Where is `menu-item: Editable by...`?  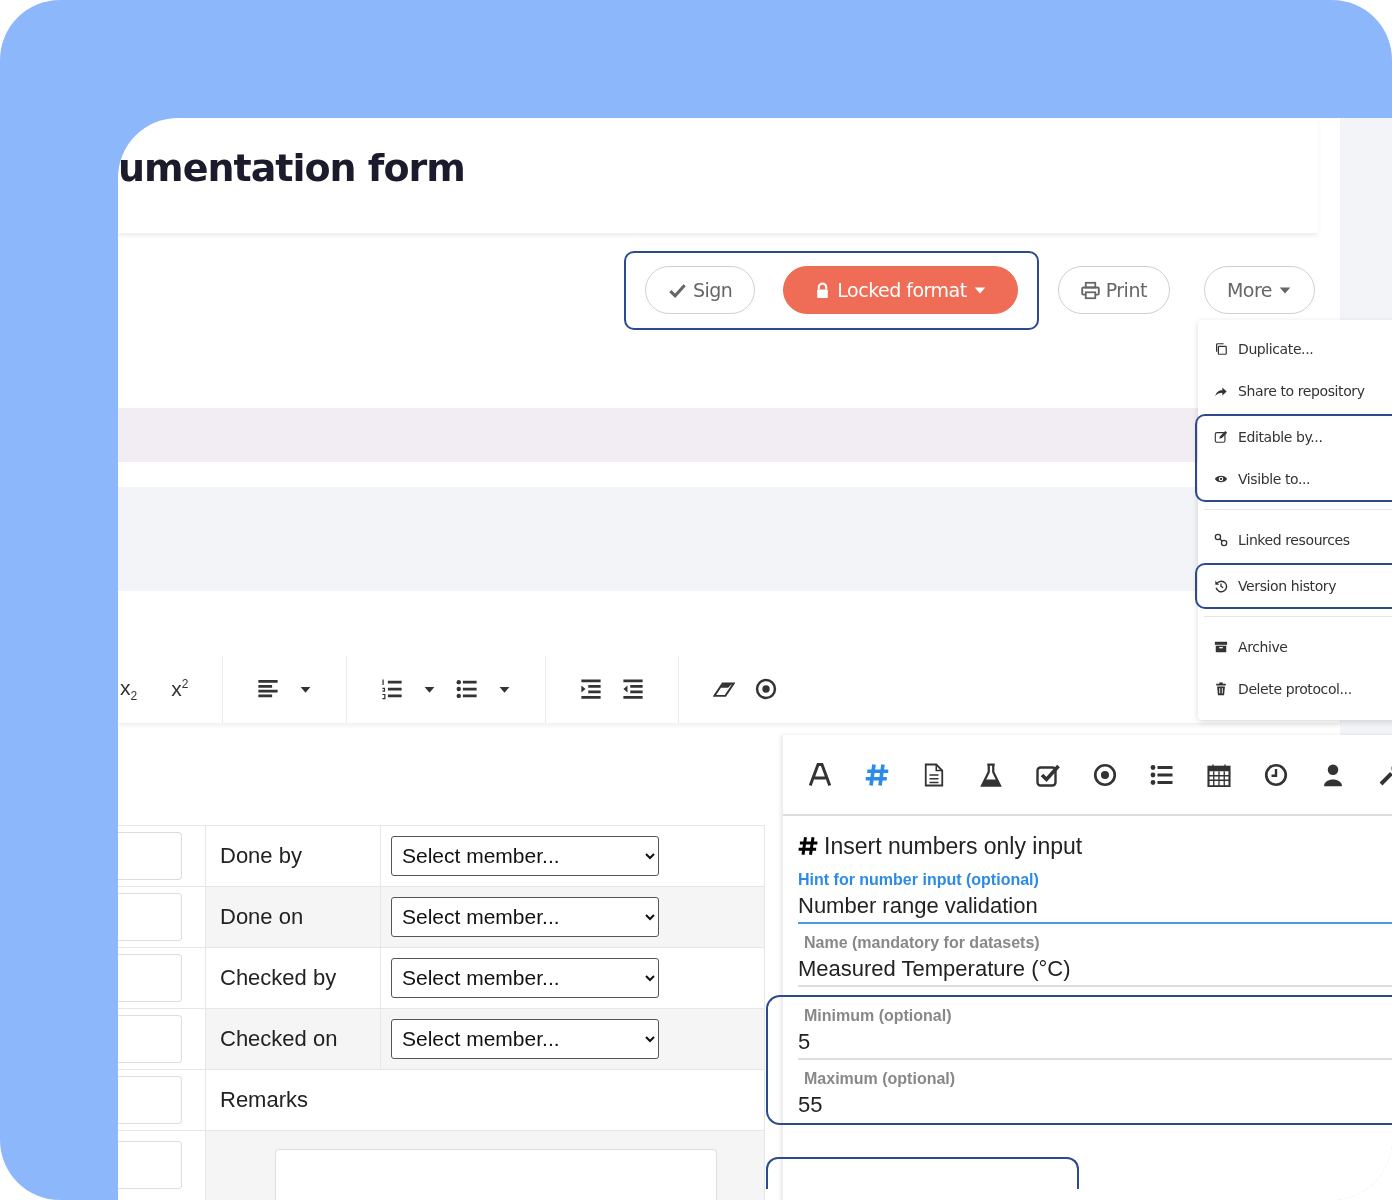
menu-item: Editable by... is located at coordinates (1294, 437).